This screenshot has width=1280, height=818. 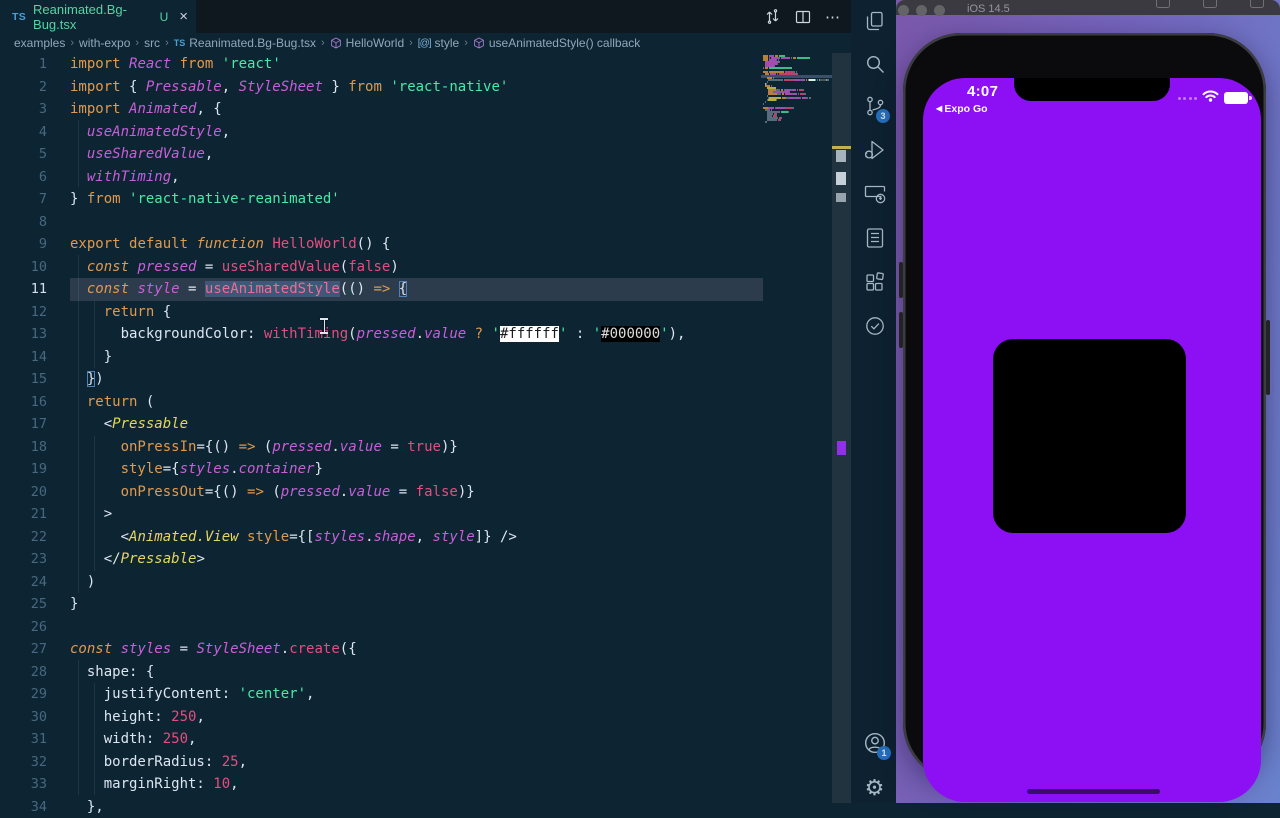 I want to click on remote-explorer-icon, so click(x=874, y=194).